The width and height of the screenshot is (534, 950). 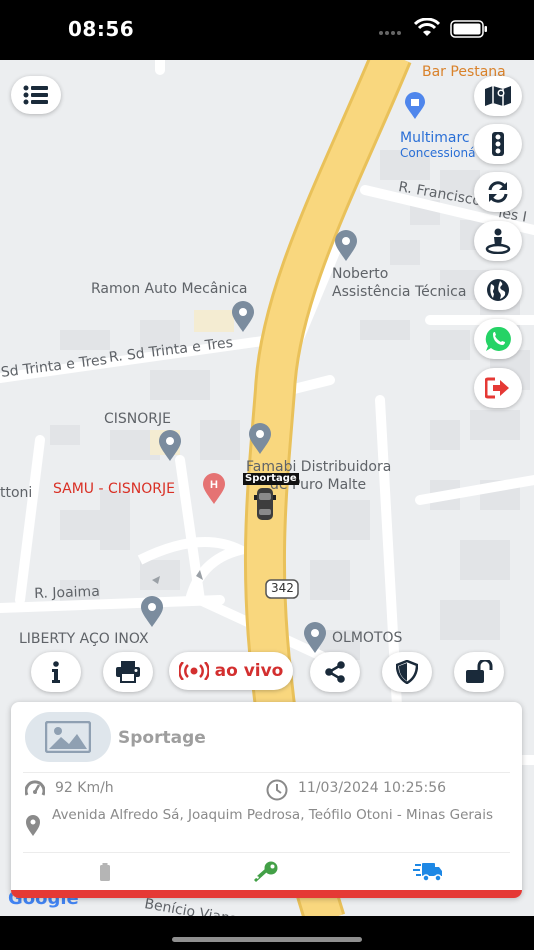 I want to click on home-indicator, so click(x=267, y=939).